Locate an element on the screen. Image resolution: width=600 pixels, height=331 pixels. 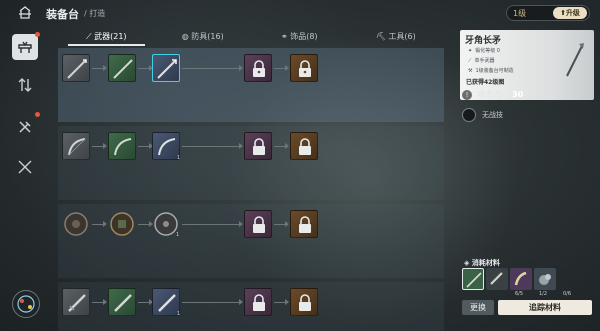
material-slot: 6/5 is located at coordinates (504, 282).